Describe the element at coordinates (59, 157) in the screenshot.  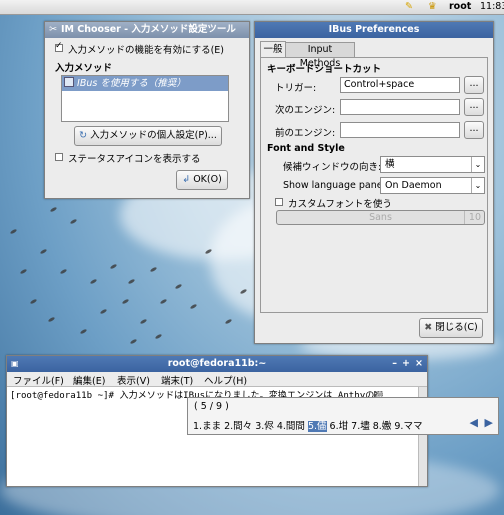
I see `status-icon-checkbox` at that location.